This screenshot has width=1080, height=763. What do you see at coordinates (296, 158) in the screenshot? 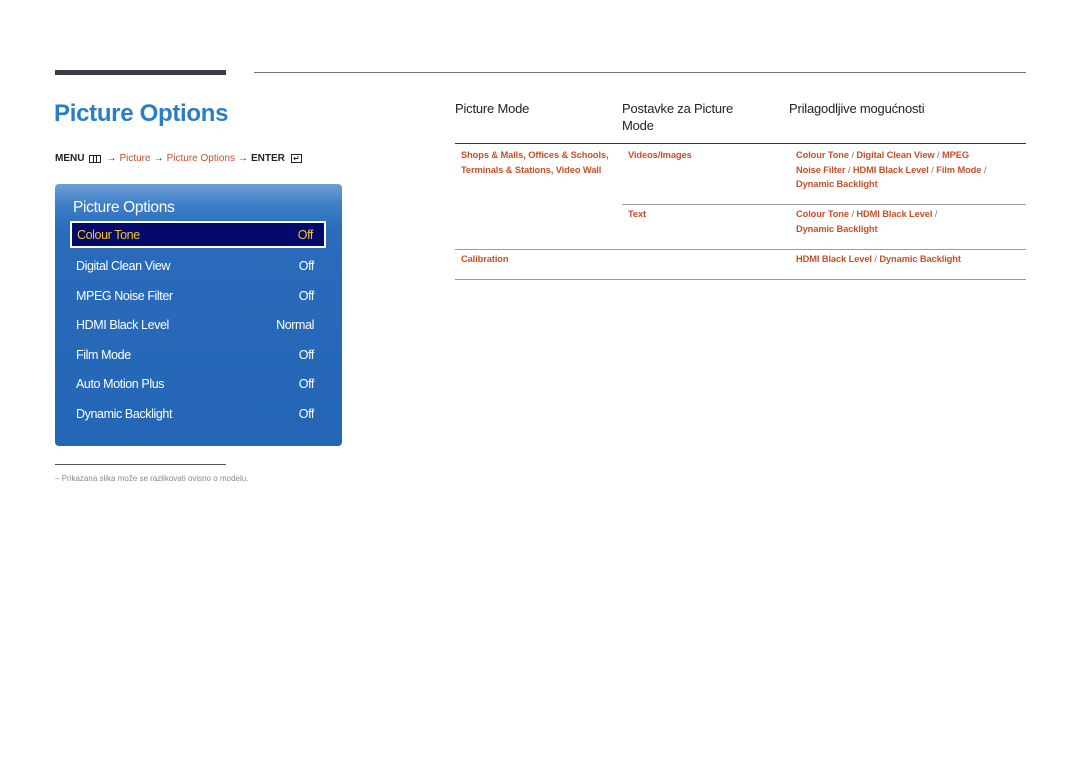
I see `enter-icon: ↵` at bounding box center [296, 158].